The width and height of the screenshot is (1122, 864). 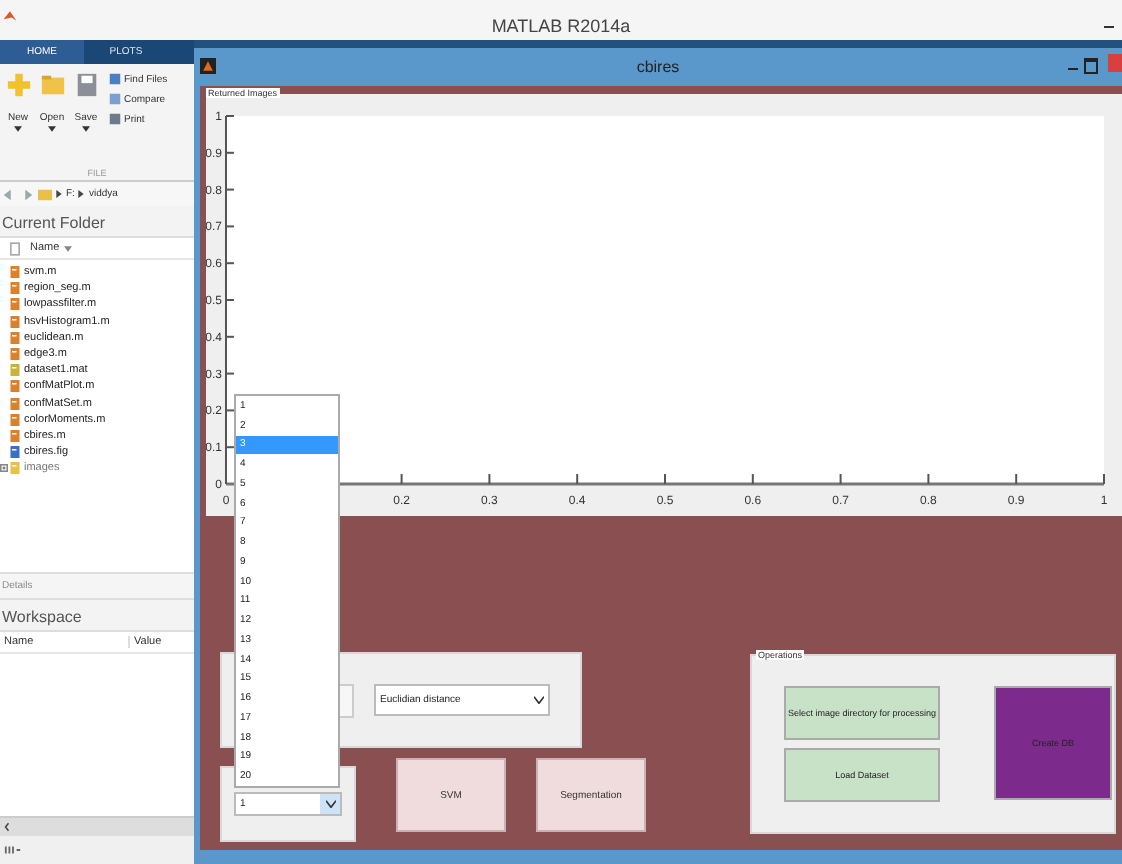 I want to click on panel-title: Current Folder, so click(x=97, y=222).